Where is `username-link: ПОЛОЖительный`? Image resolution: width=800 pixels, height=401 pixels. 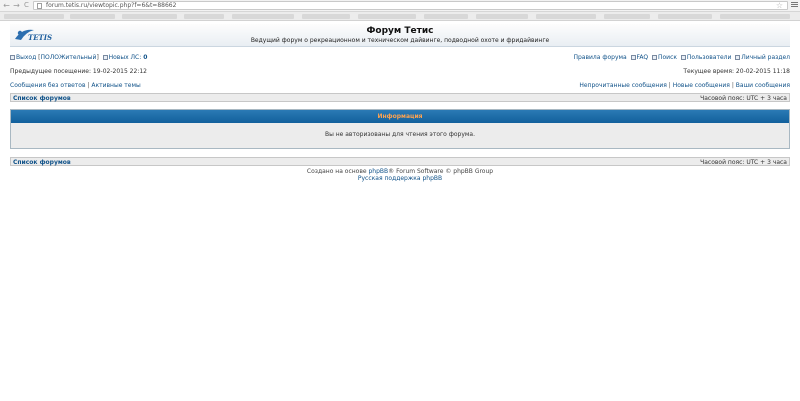
username-link: ПОЛОЖительный is located at coordinates (69, 57).